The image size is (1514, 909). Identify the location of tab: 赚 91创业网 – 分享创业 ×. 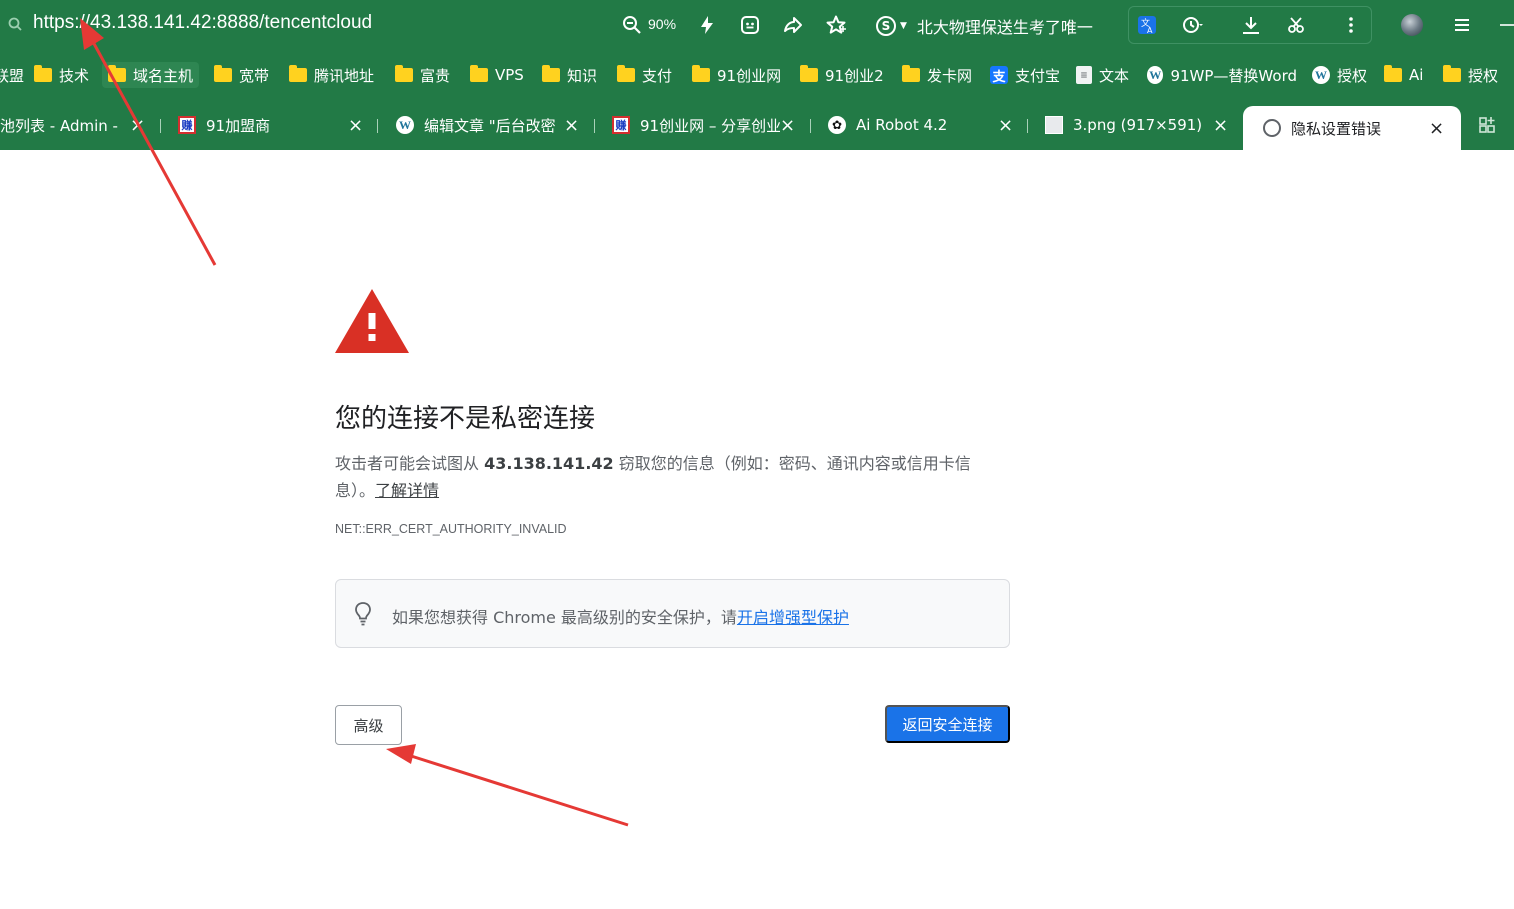
(707, 125).